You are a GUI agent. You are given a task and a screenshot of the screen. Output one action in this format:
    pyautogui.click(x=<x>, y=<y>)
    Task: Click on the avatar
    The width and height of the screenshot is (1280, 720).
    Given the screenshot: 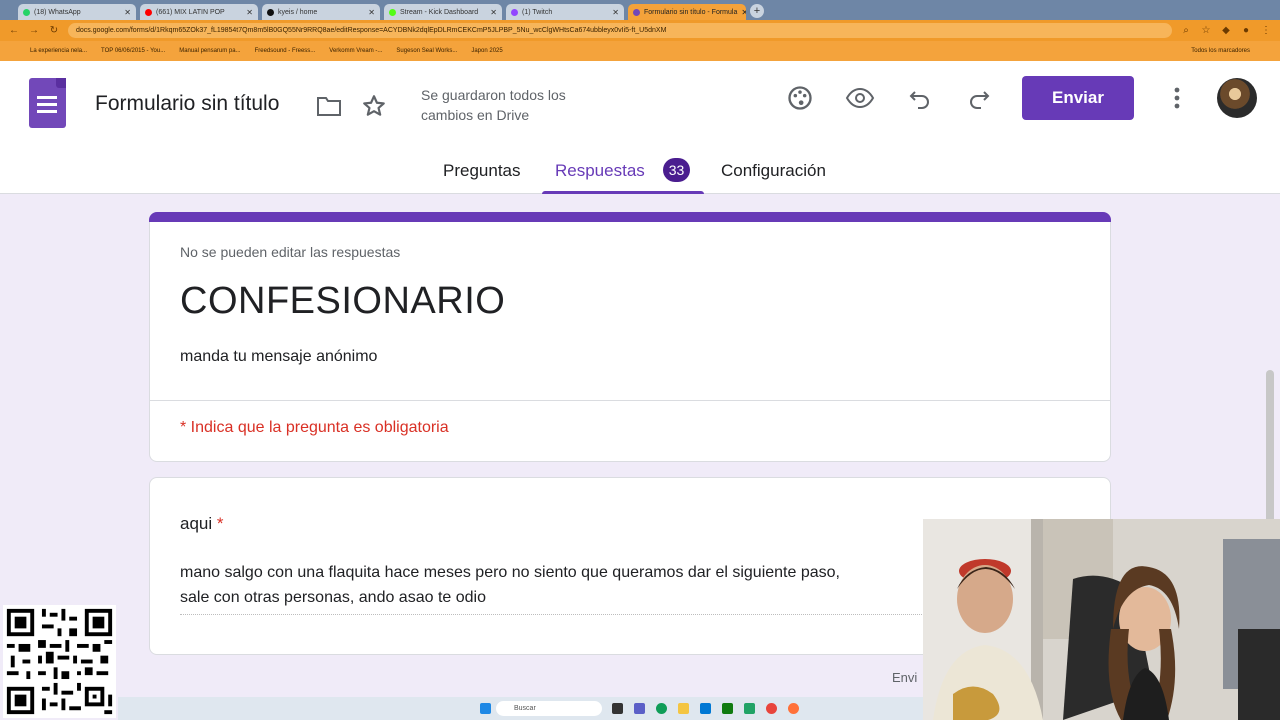 What is the action you would take?
    pyautogui.click(x=1237, y=98)
    